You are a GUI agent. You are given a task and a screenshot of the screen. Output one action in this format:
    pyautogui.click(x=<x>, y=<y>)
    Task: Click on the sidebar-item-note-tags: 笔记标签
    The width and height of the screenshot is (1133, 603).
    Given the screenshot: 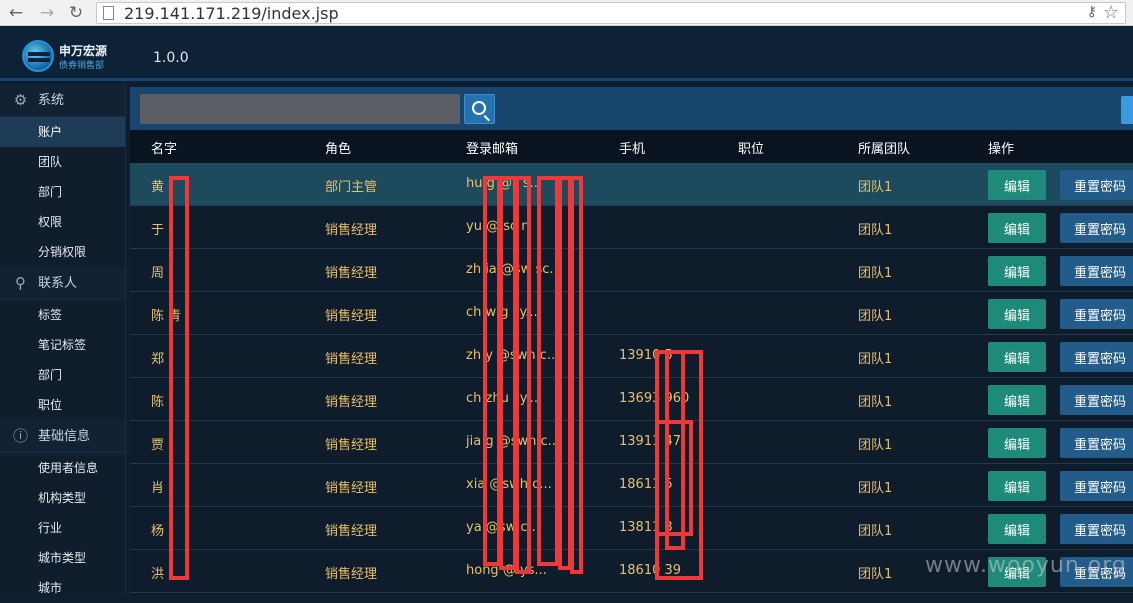 What is the action you would take?
    pyautogui.click(x=62, y=345)
    